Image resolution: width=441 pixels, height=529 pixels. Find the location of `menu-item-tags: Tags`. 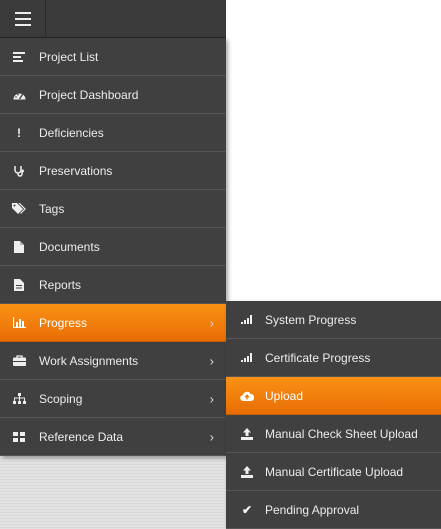

menu-item-tags: Tags is located at coordinates (113, 209).